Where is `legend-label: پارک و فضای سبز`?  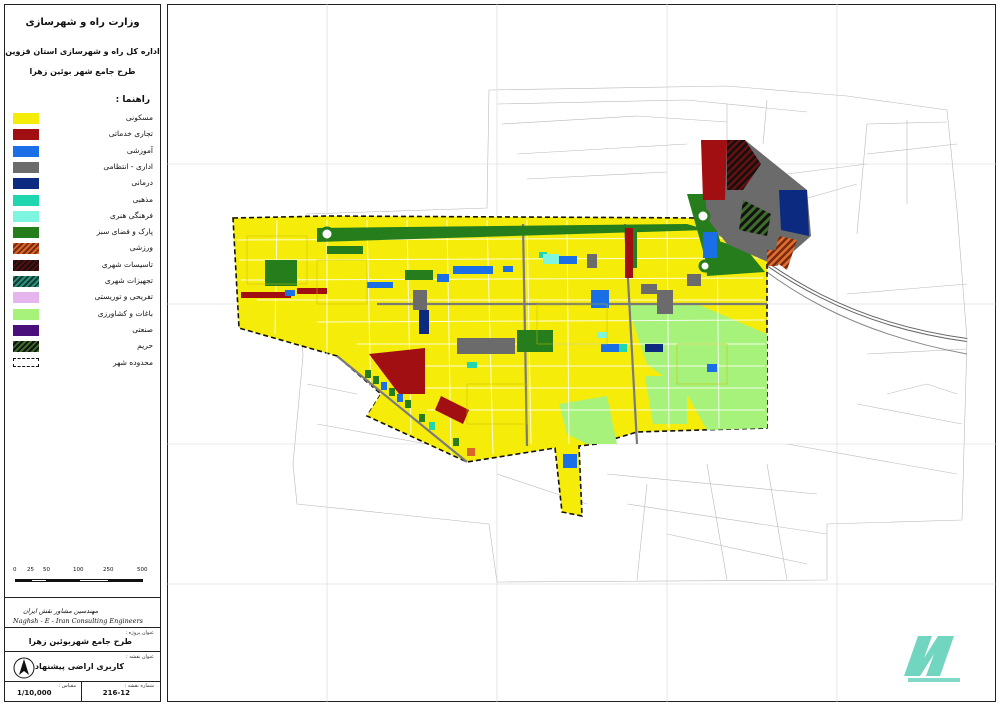
legend-label: پارک و فضای سبز is located at coordinates (124, 232).